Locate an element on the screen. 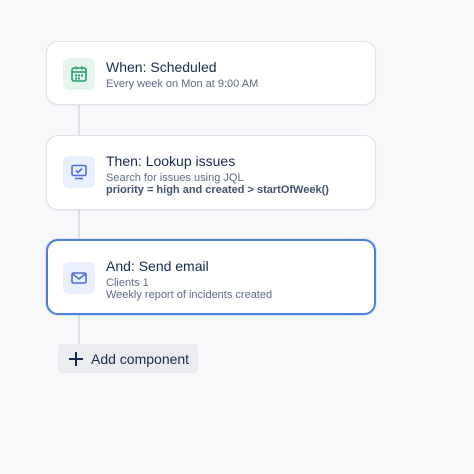  card-title: When: Scheduled is located at coordinates (161, 67).